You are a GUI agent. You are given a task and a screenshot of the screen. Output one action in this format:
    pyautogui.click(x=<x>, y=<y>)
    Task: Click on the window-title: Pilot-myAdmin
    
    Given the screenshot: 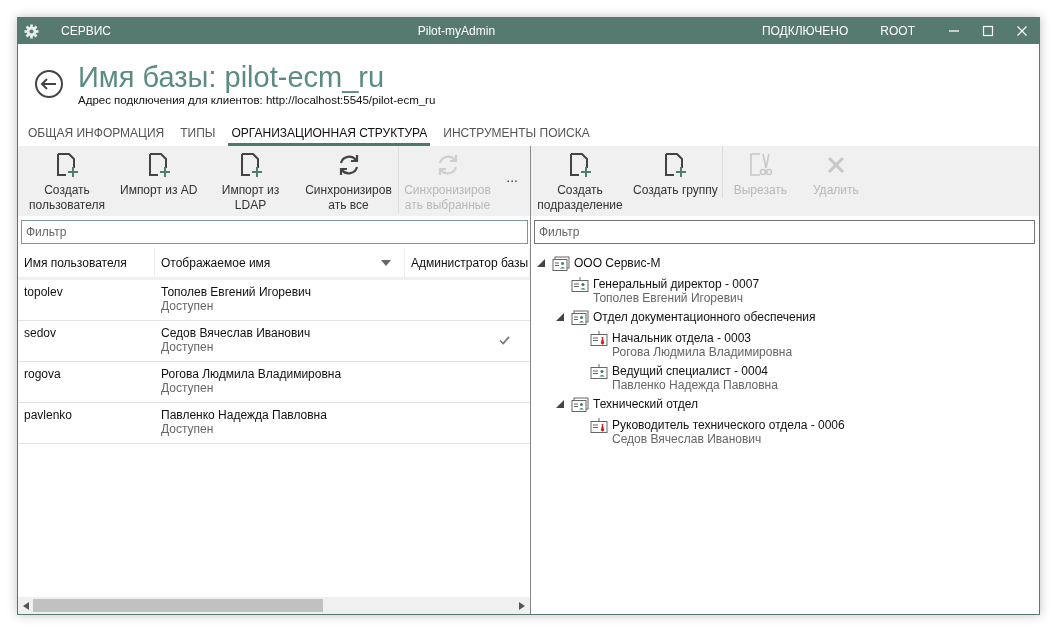 What is the action you would take?
    pyautogui.click(x=456, y=31)
    